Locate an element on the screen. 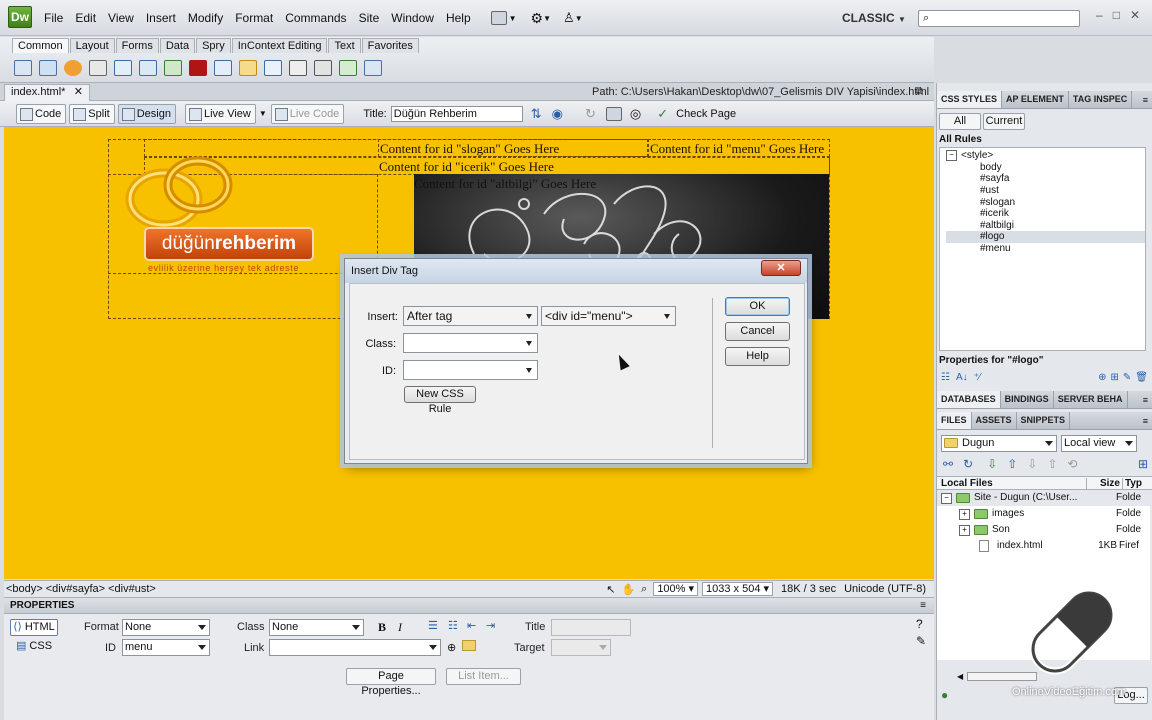 This screenshot has height=720, width=1152. menu-edit: Edit is located at coordinates (85, 18).